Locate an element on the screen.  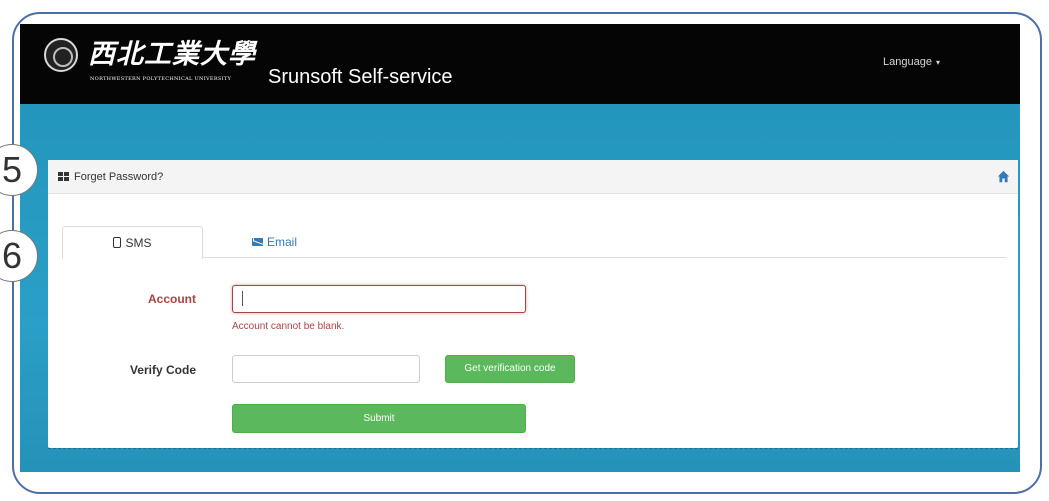
phone-icon is located at coordinates (117, 242).